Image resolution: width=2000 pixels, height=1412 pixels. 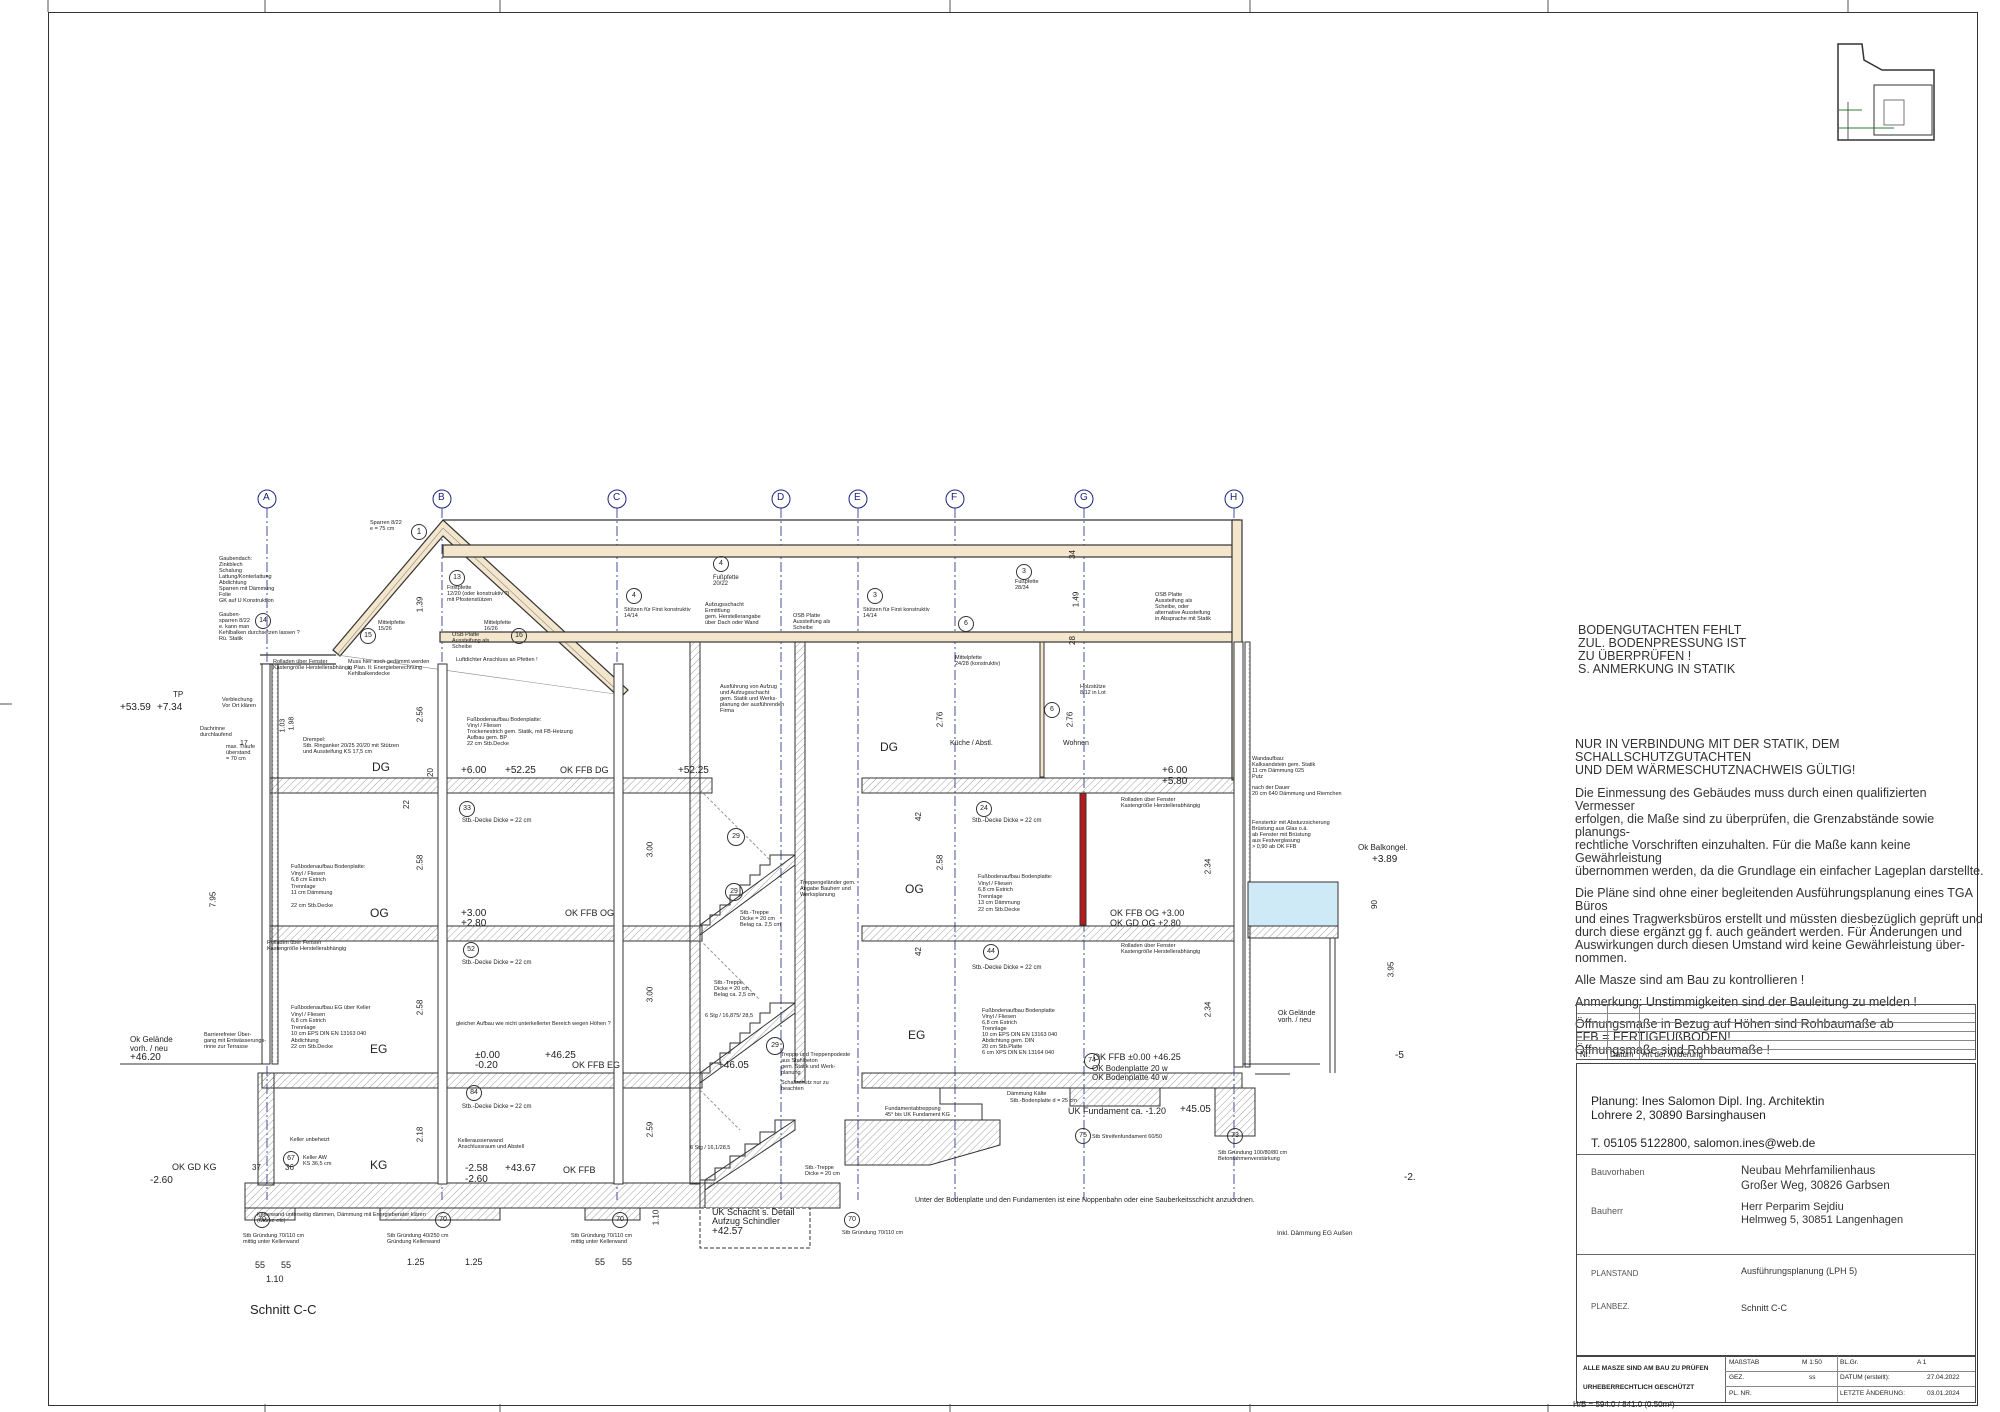 I want to click on label-stb-decke-right-eg: Stb.-Decke Dicke = 22 cm, so click(x=1007, y=968).